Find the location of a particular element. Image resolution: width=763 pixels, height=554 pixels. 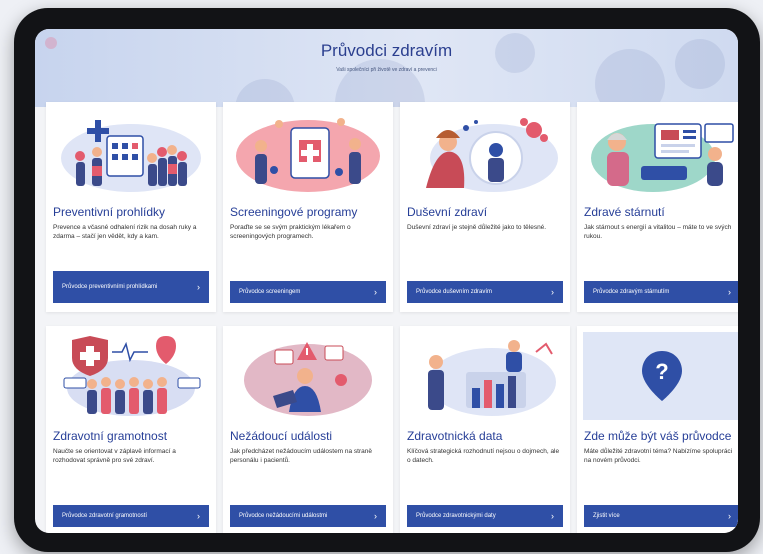

learn-more-button: Zjistit více › is located at coordinates (661, 516).